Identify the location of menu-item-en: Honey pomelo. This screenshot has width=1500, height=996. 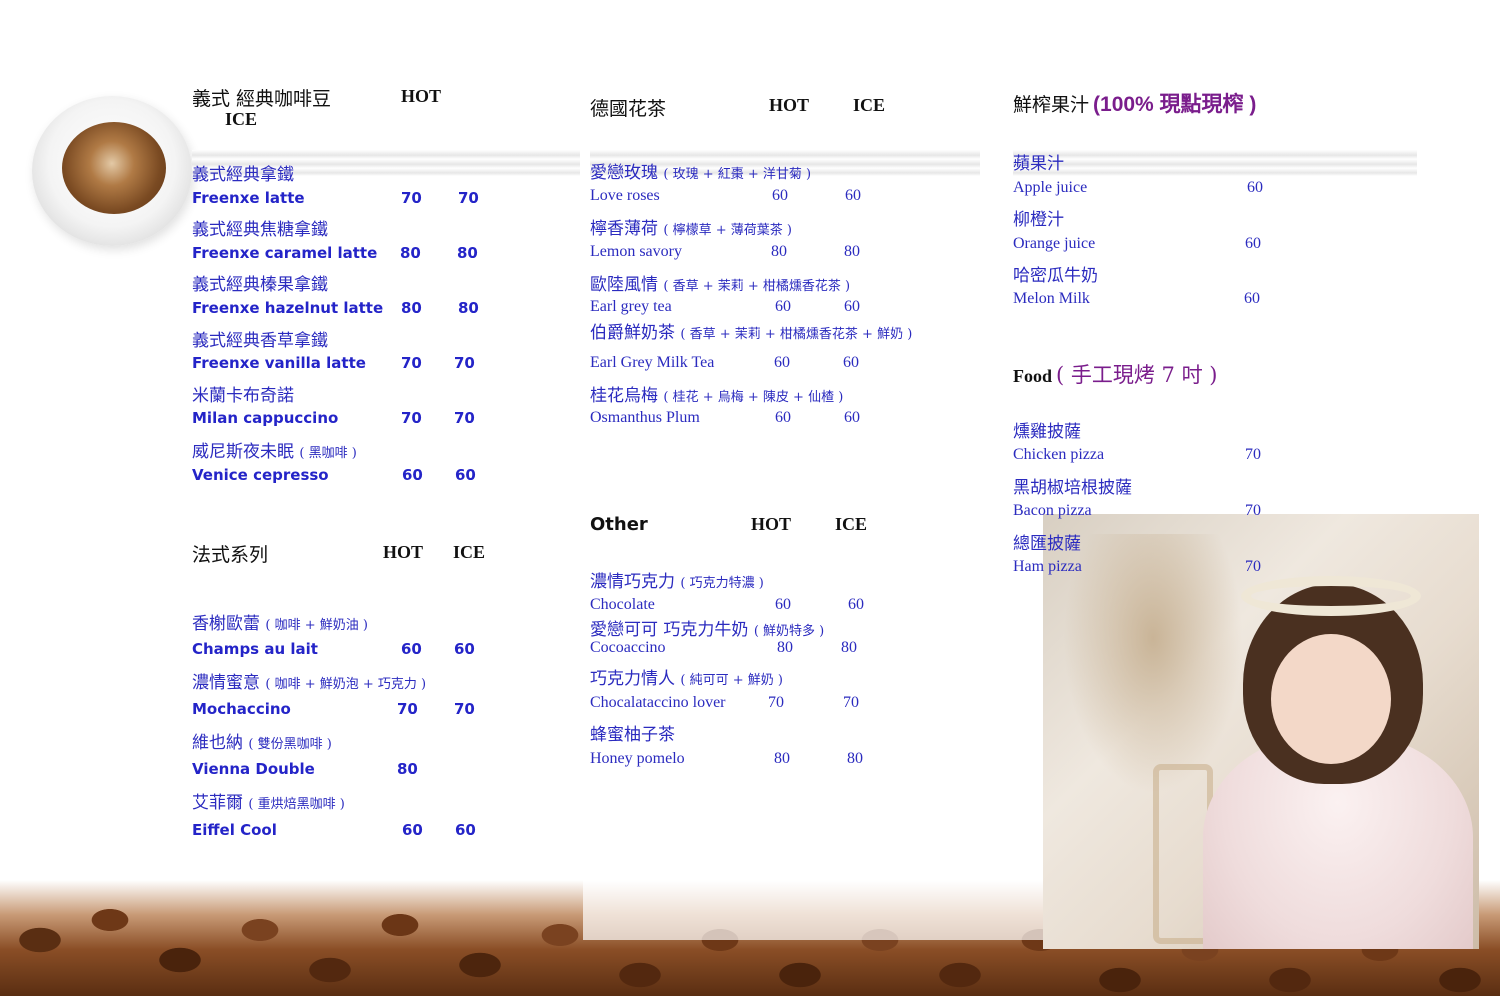
(637, 758).